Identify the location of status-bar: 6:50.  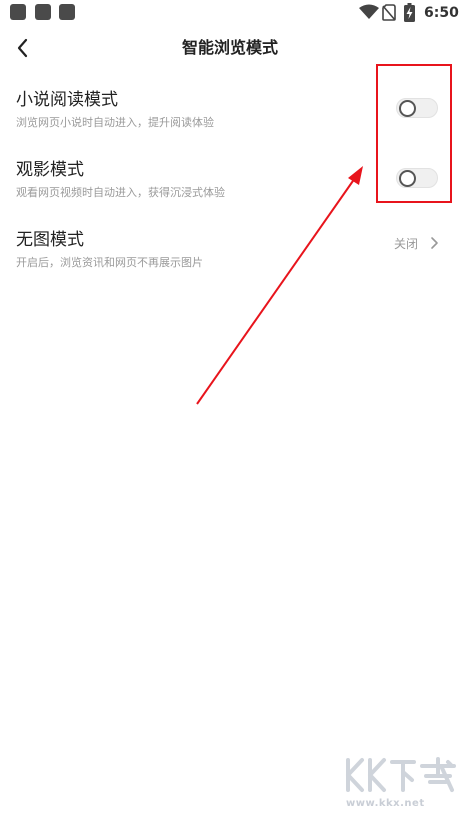
(230, 14).